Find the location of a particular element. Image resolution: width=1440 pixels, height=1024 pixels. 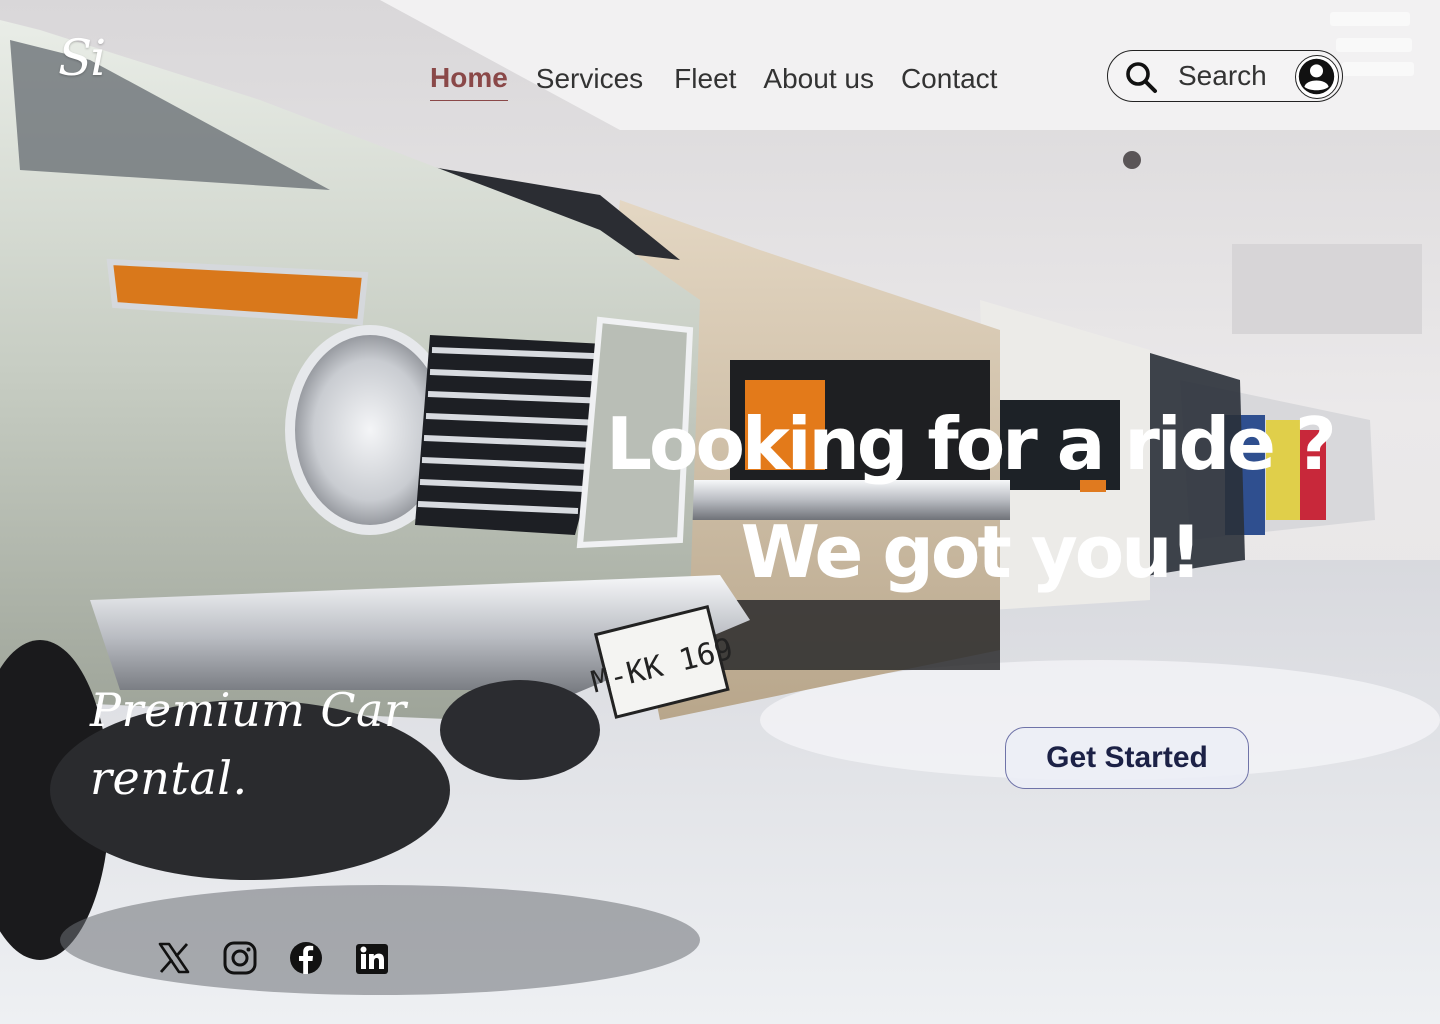

linkedin-icon is located at coordinates (372, 958).